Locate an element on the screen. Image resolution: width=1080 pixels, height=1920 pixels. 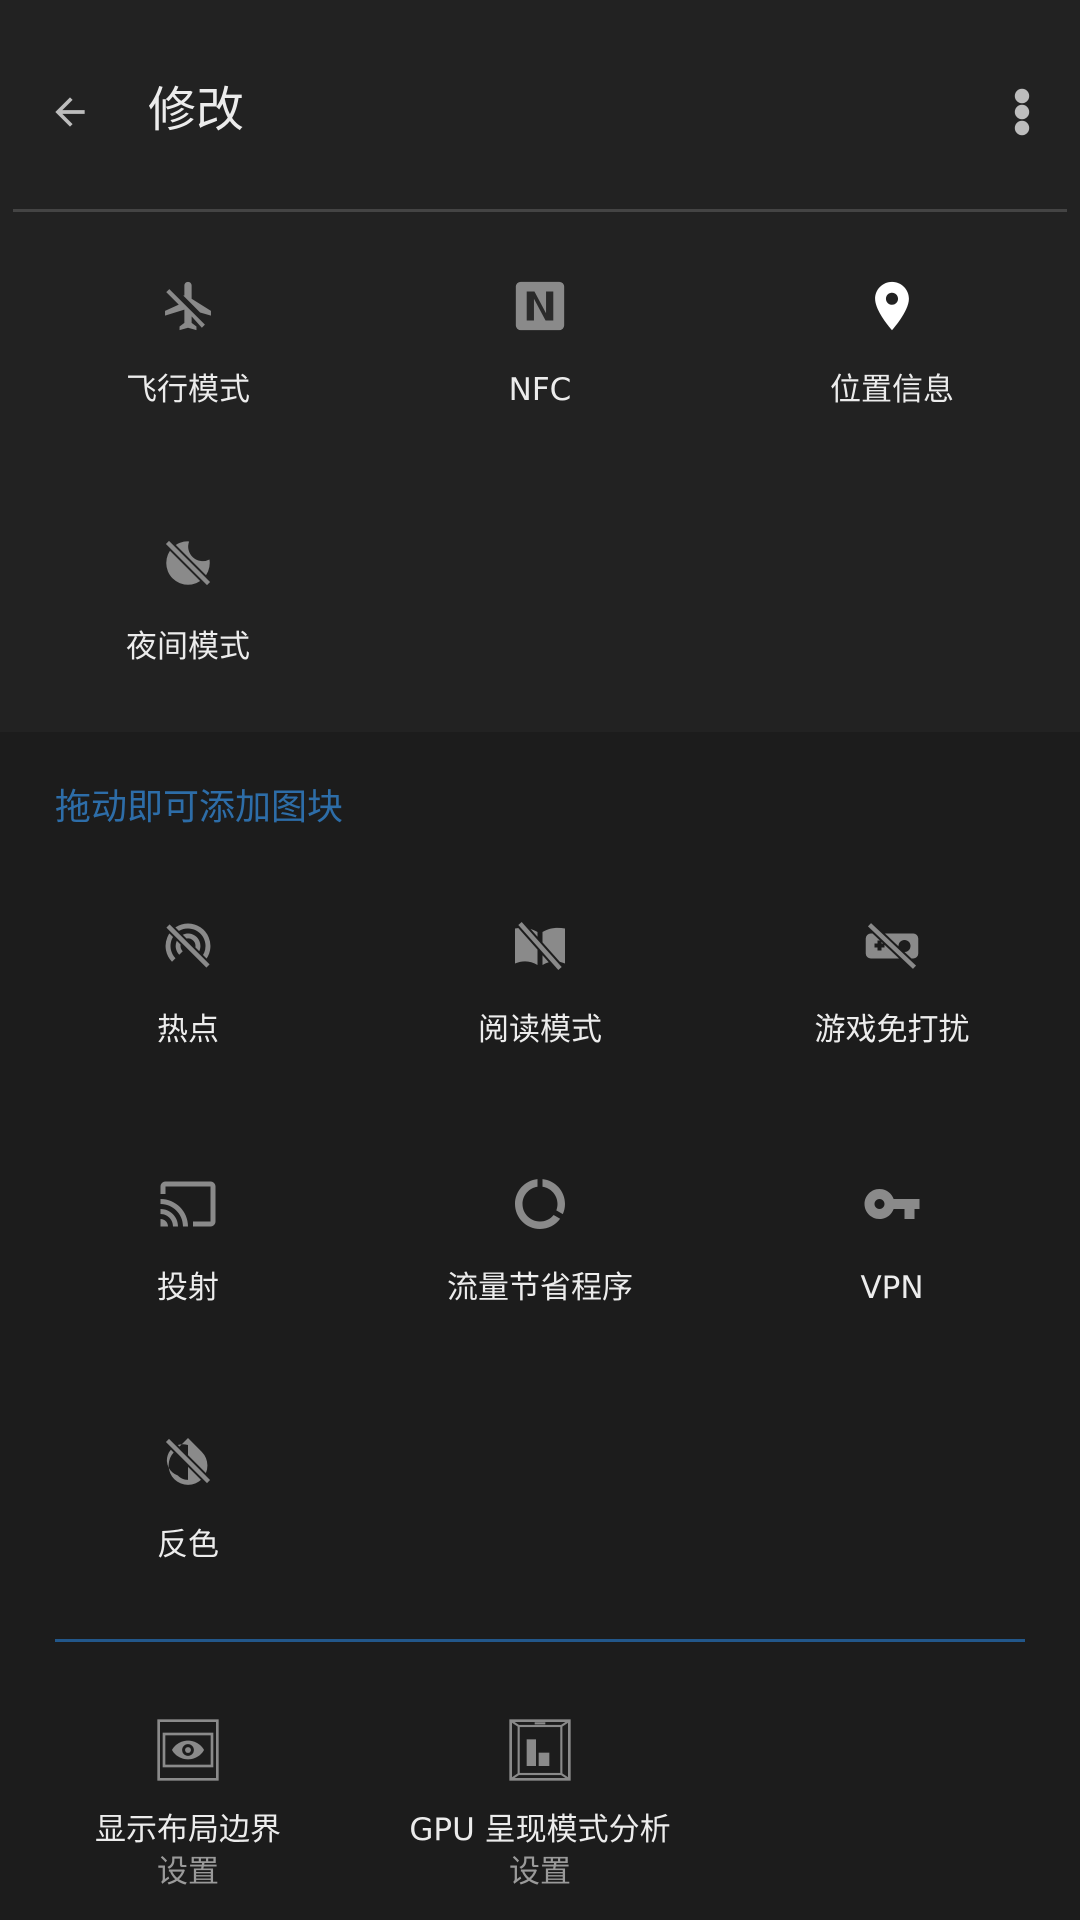
tile-label: NFC is located at coordinates (540, 390).